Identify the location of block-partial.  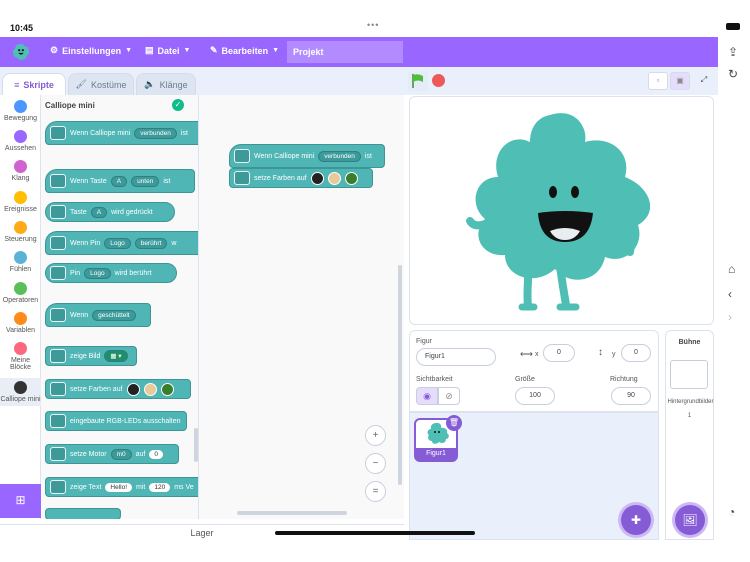
(83, 513).